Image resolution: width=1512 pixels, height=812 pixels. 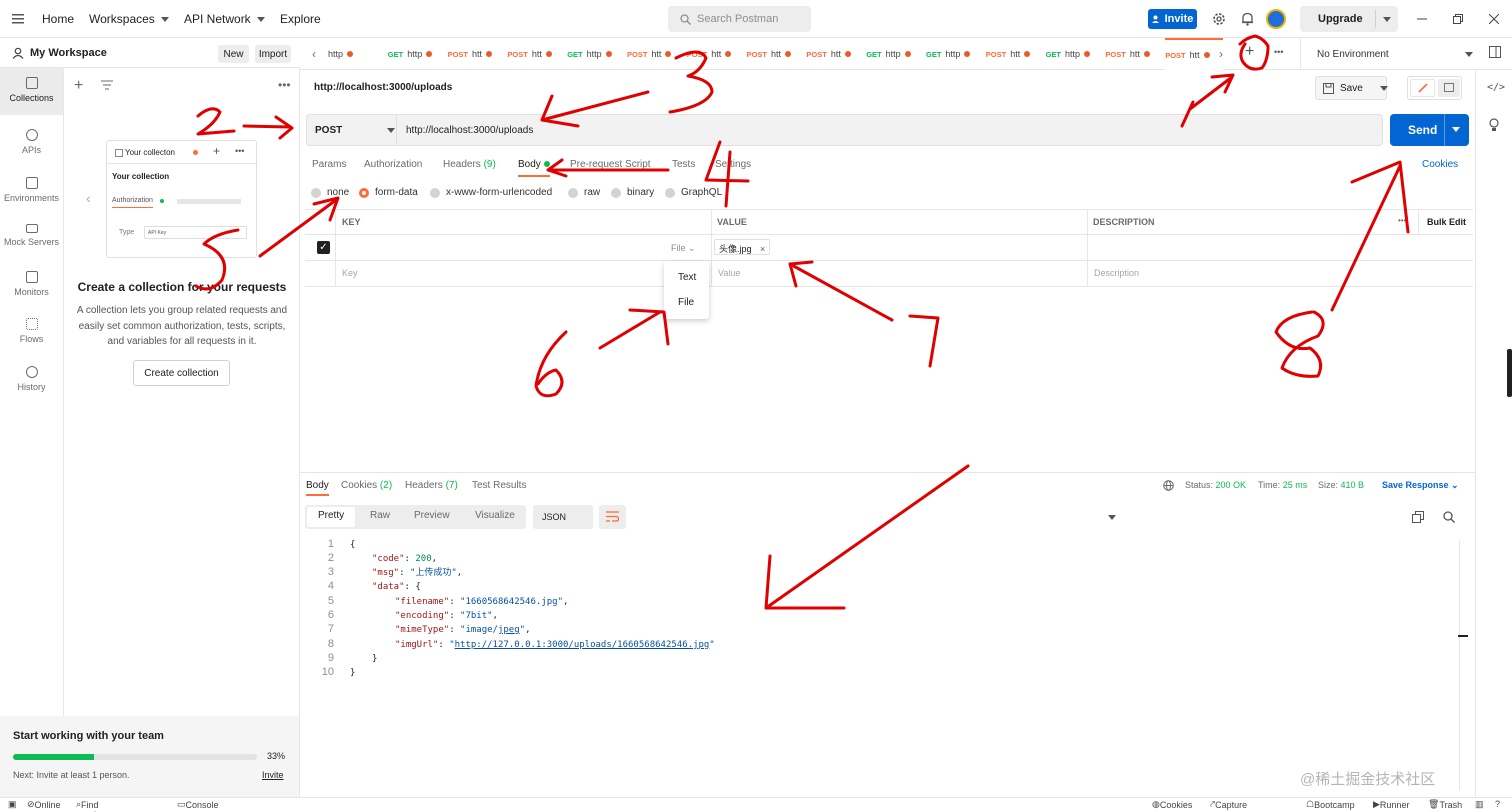 What do you see at coordinates (329, 164) in the screenshot?
I see `tab-params: Params` at bounding box center [329, 164].